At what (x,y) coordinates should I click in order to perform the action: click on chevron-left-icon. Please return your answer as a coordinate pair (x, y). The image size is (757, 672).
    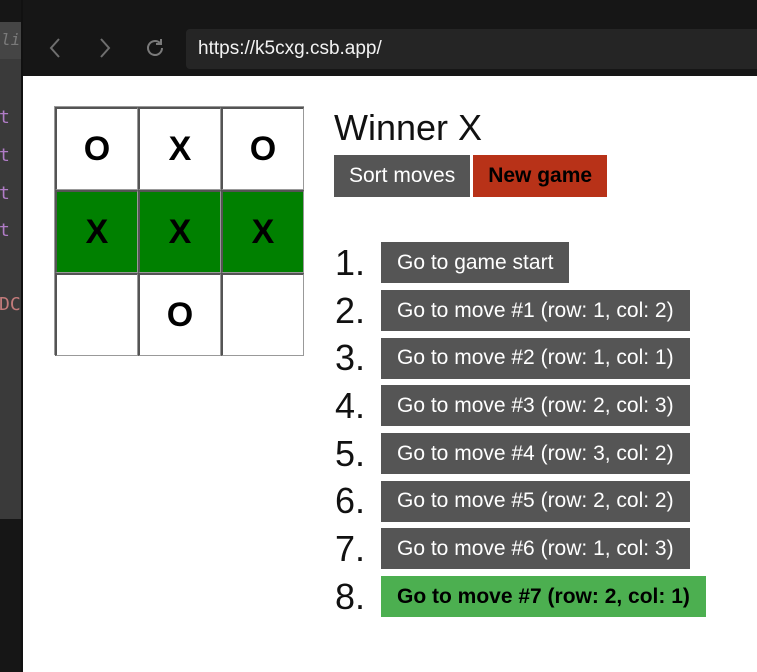
    Looking at the image, I should click on (55, 50).